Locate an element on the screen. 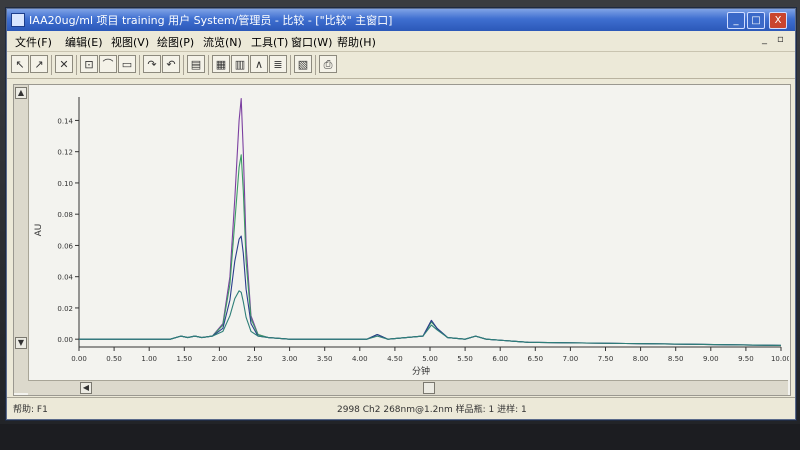  list-icon: ▤ is located at coordinates (196, 64).